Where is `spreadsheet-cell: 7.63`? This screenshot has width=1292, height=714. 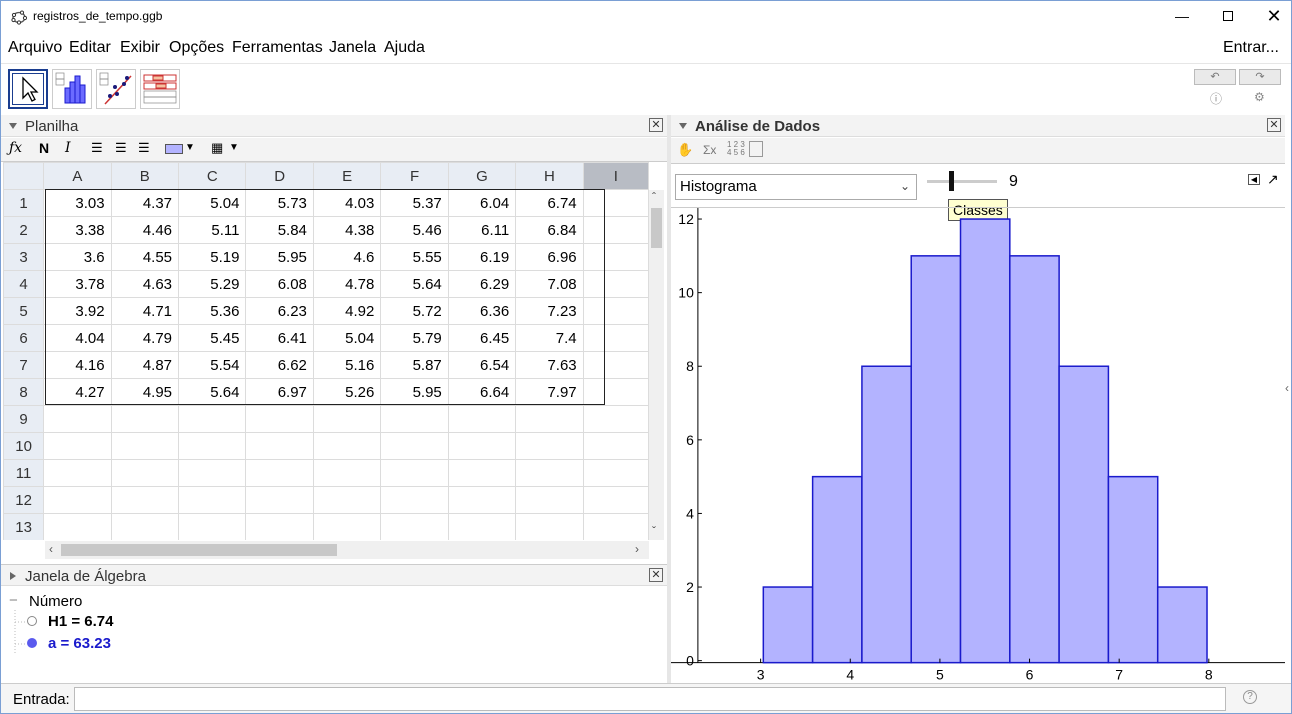 spreadsheet-cell: 7.63 is located at coordinates (549, 365).